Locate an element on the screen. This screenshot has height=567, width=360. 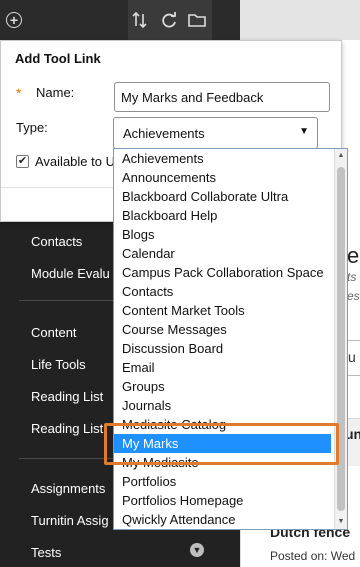
dropdown-scrollbar: ▲ ▼ is located at coordinates (340, 339).